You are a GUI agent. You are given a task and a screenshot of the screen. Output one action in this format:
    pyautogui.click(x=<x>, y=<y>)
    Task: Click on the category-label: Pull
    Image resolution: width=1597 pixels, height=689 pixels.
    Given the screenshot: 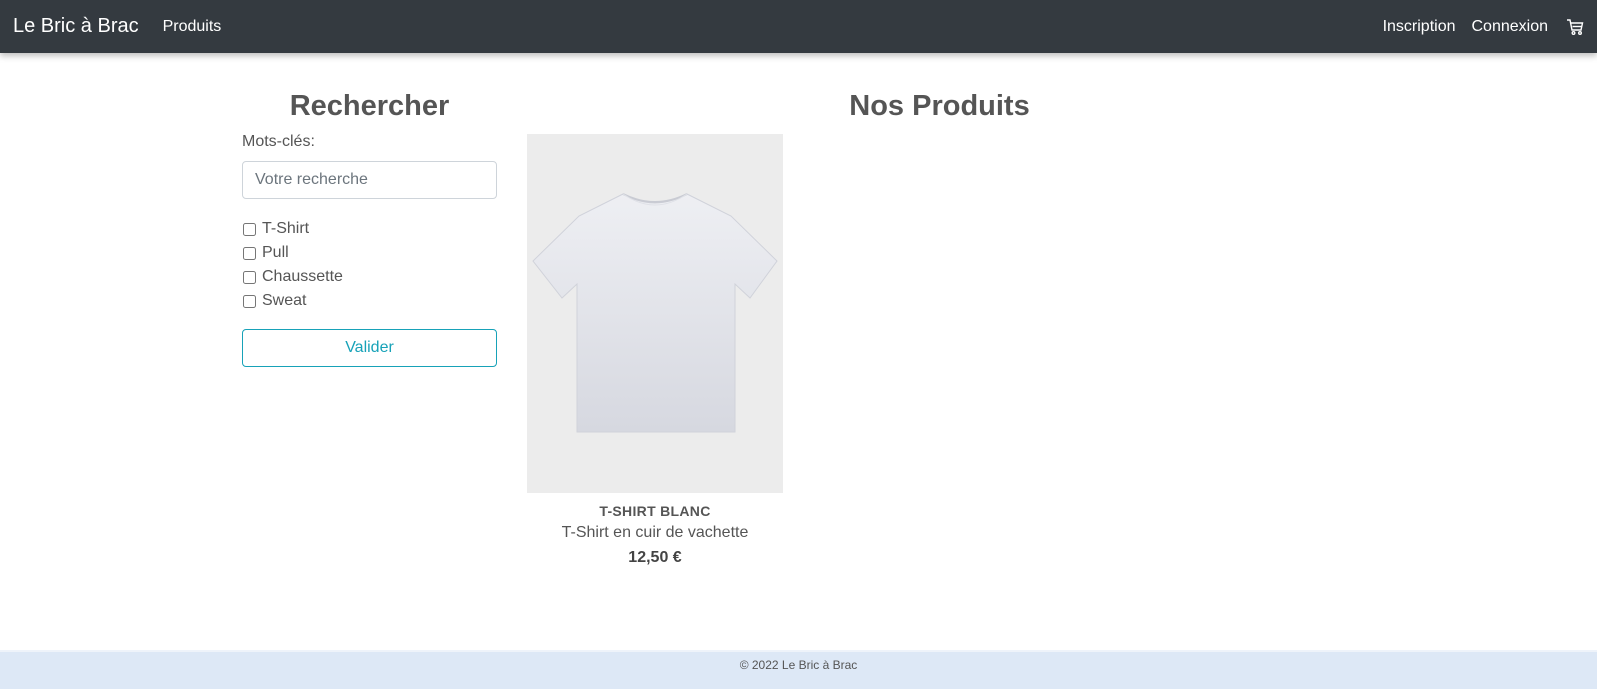 What is the action you would take?
    pyautogui.click(x=275, y=252)
    